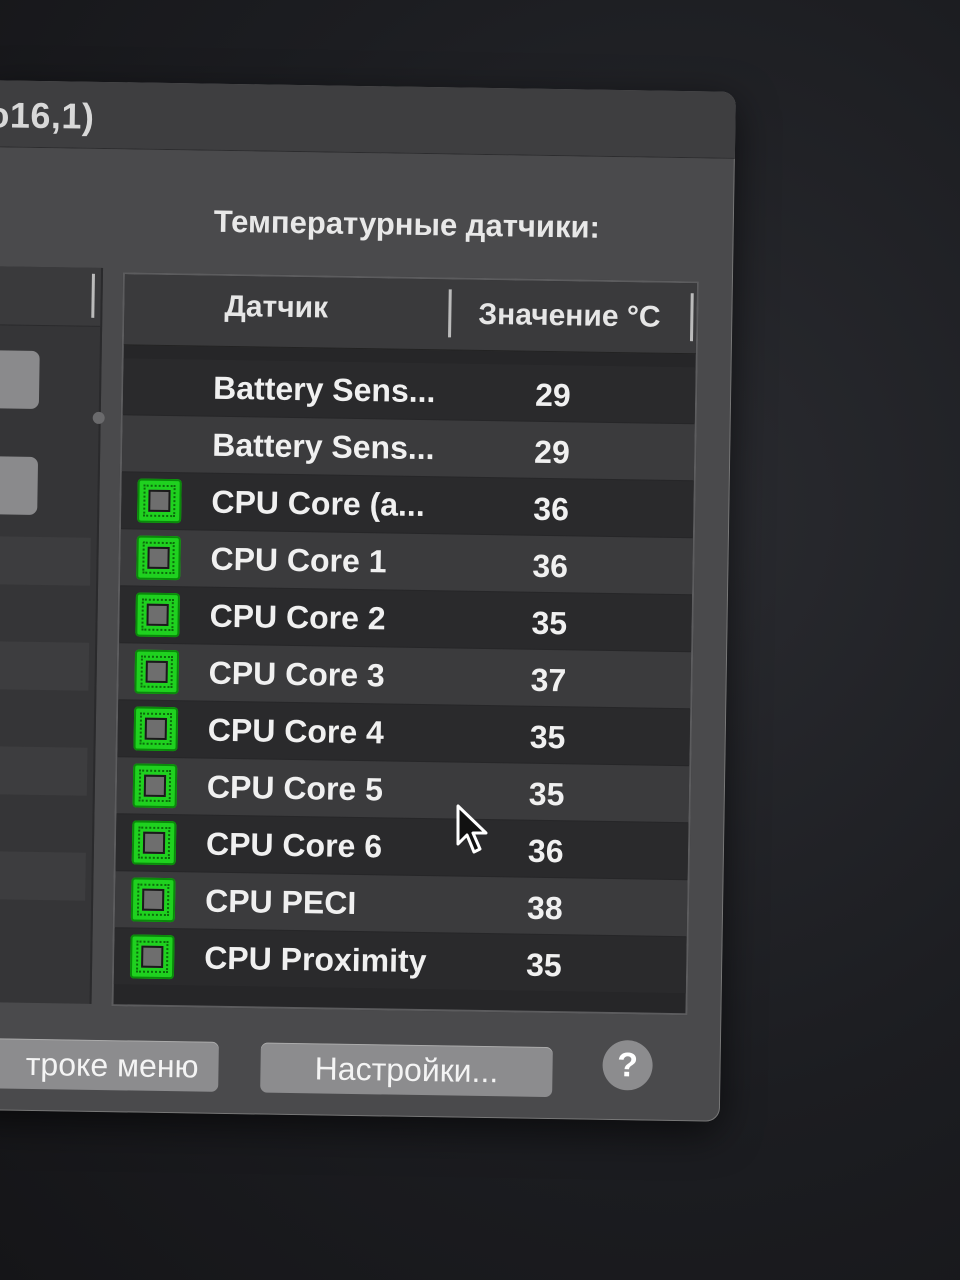  I want to click on sensor-name: CPU Core 3, so click(297, 674).